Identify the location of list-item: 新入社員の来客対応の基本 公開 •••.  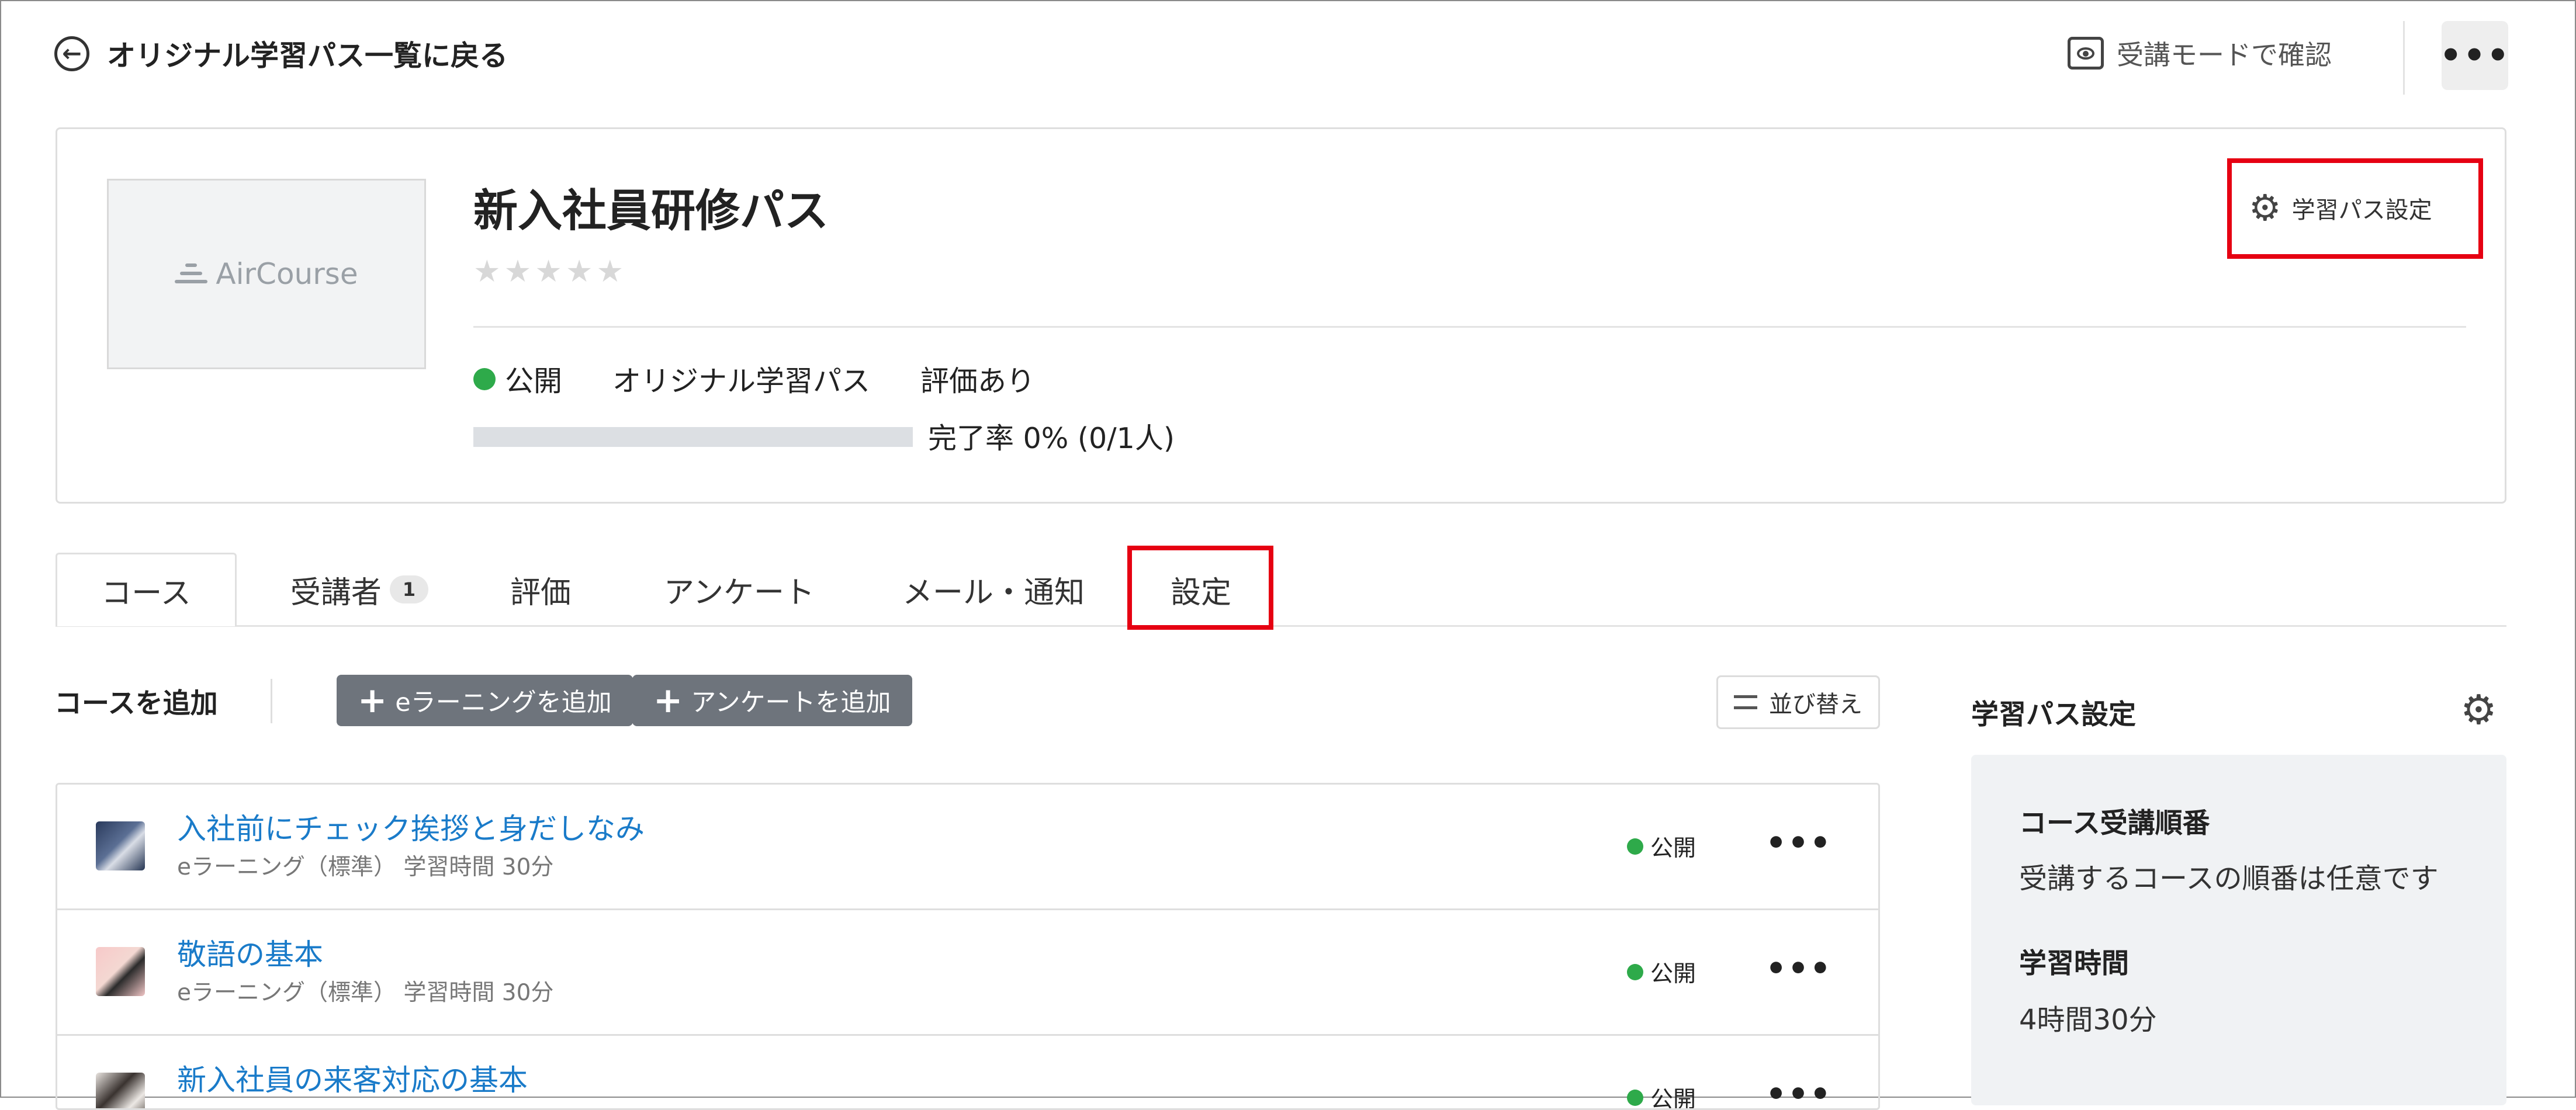
(968, 1073).